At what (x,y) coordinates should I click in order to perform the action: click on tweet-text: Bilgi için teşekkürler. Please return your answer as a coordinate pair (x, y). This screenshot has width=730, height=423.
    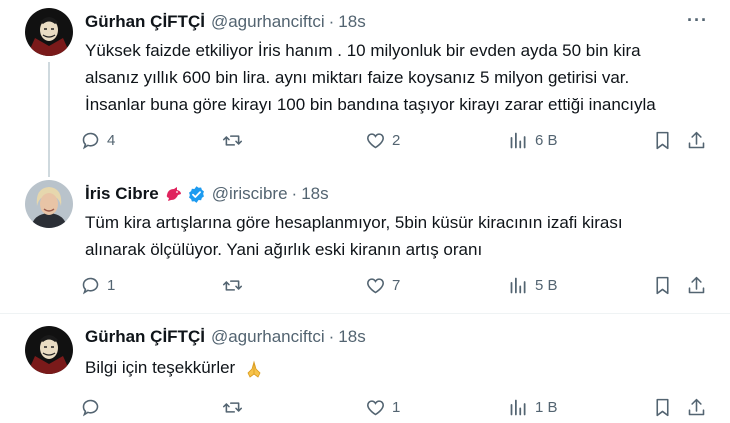
    Looking at the image, I should click on (400, 367).